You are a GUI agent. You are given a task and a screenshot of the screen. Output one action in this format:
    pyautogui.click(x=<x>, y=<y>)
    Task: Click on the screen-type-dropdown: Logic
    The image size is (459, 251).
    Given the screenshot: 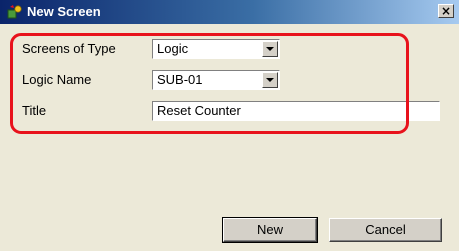 What is the action you would take?
    pyautogui.click(x=216, y=49)
    